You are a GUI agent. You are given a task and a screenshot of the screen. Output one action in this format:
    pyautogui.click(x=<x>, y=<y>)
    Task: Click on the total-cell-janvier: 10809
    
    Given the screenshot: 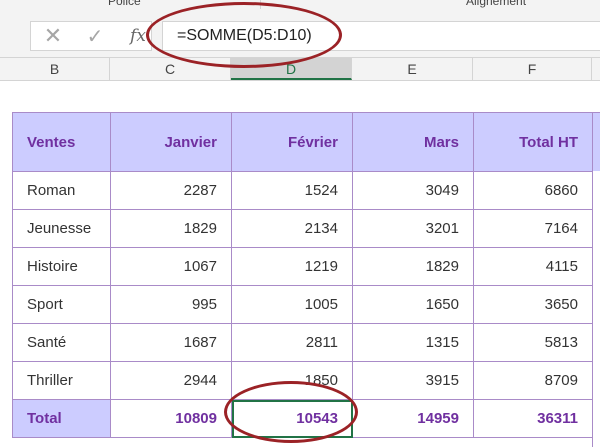 What is the action you would take?
    pyautogui.click(x=171, y=418)
    